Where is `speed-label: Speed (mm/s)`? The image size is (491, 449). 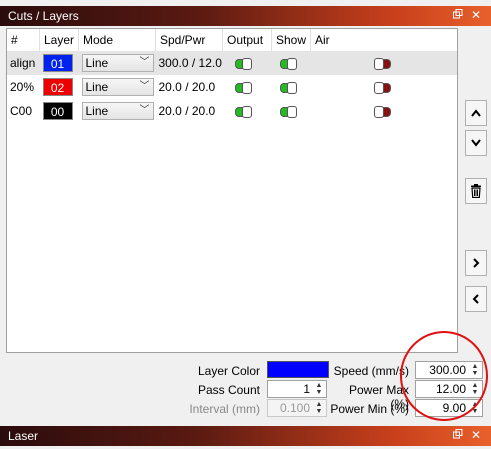 speed-label: Speed (mm/s) is located at coordinates (371, 371).